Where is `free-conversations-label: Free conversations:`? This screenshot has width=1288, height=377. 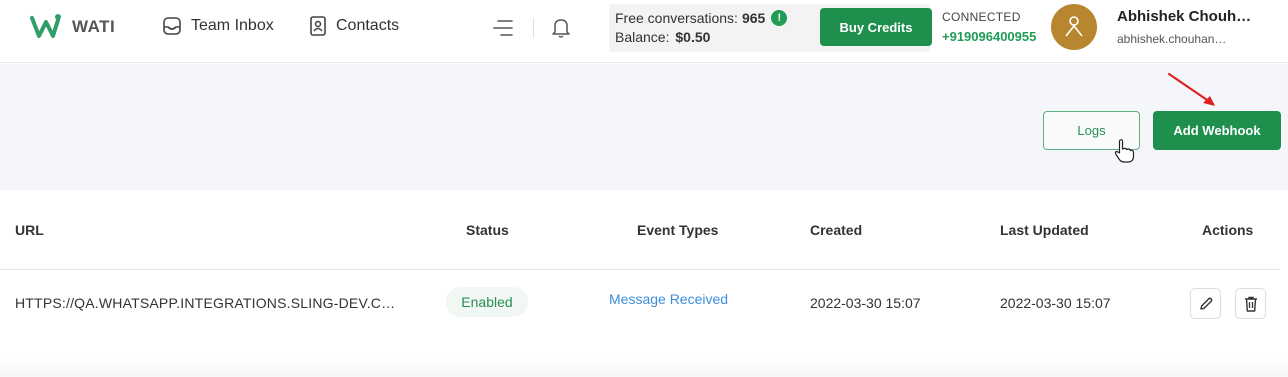 free-conversations-label: Free conversations: is located at coordinates (676, 18).